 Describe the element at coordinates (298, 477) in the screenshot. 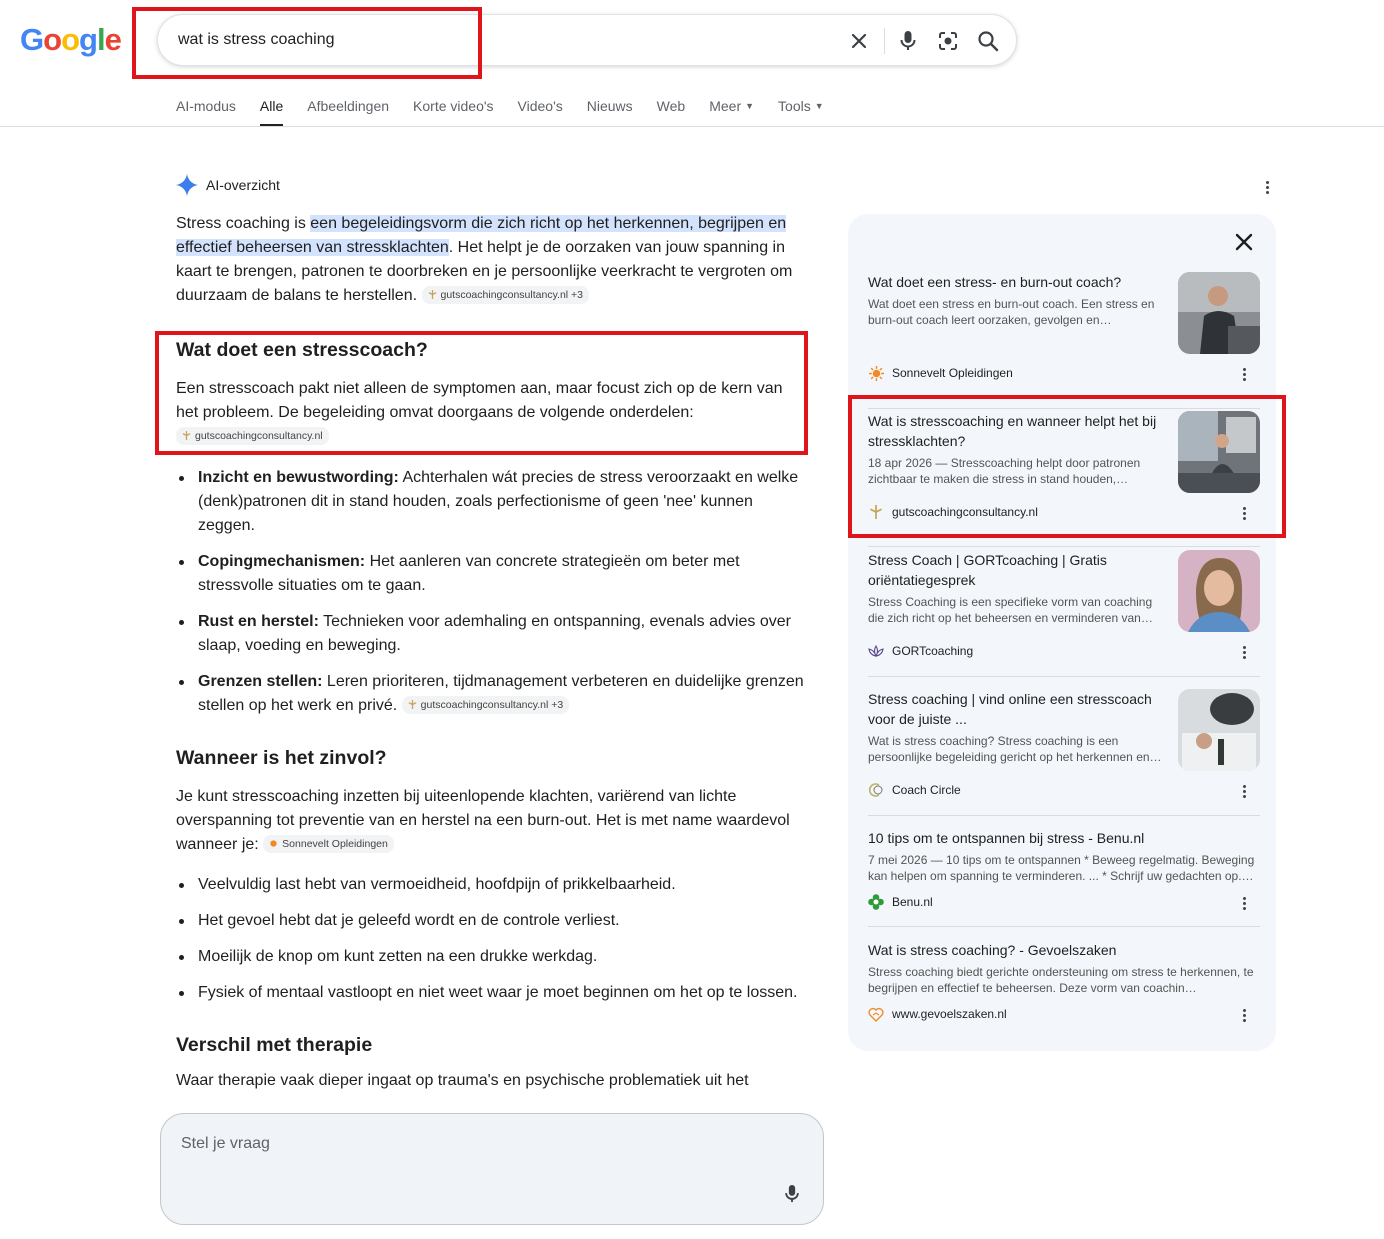

I see `list-item-bold: Inzicht en bewustwording:` at that location.